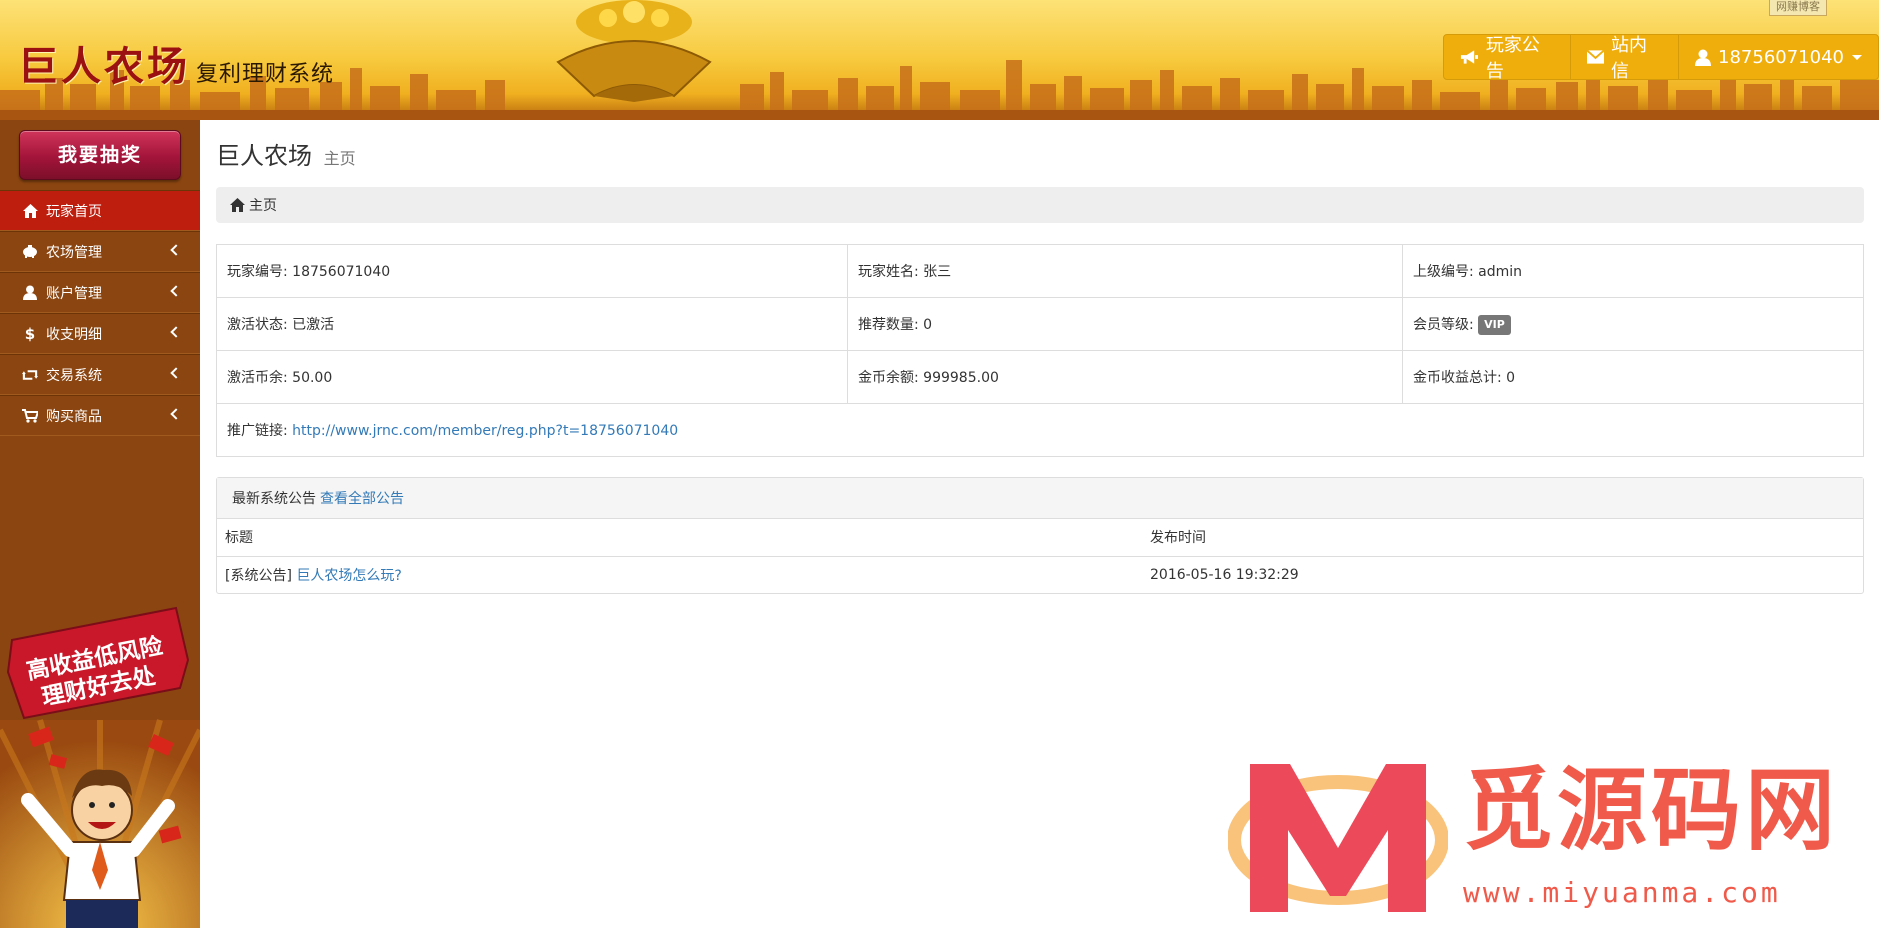 This screenshot has height=928, width=1879. I want to click on player-name-label: 玩家姓名:, so click(888, 272).